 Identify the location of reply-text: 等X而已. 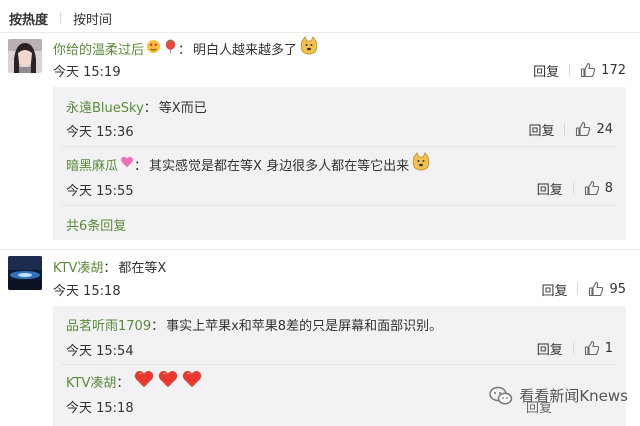
(182, 108).